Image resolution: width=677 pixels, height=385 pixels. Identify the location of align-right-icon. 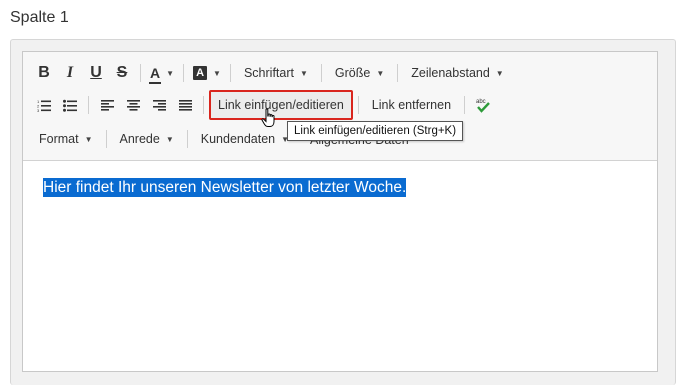
(159, 105).